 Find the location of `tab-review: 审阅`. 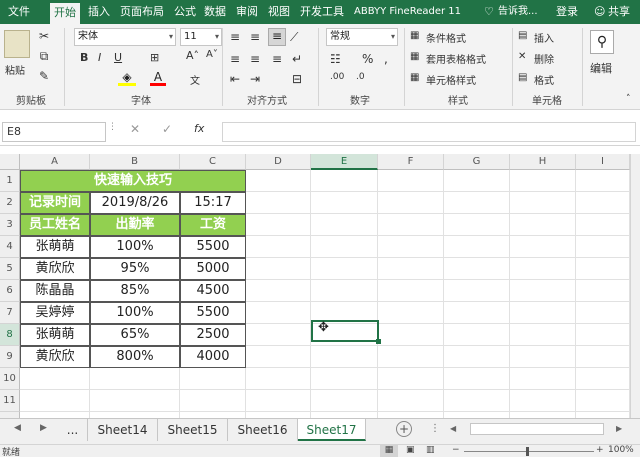

tab-review: 审阅 is located at coordinates (247, 12).